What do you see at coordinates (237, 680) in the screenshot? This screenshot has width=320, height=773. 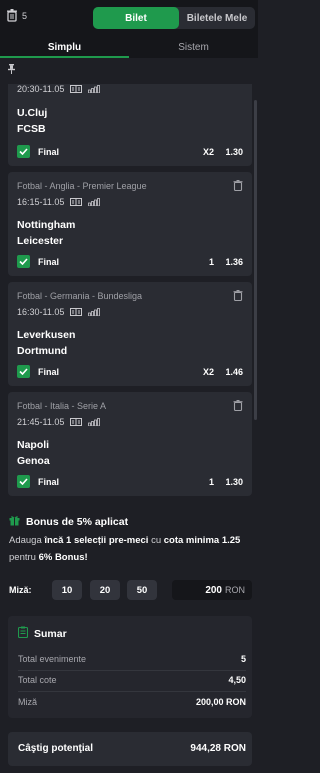 I see `summary-value: 4,50` at bounding box center [237, 680].